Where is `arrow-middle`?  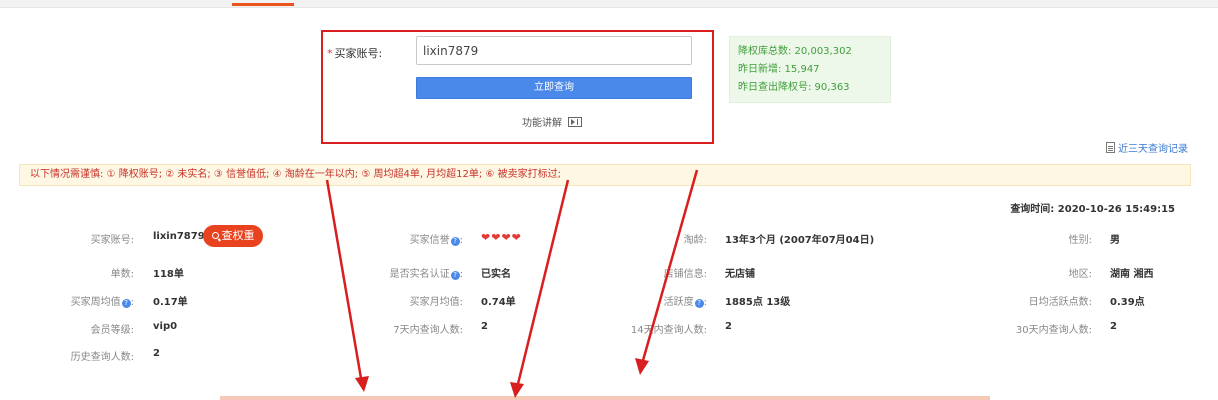
arrow-middle is located at coordinates (542, 284).